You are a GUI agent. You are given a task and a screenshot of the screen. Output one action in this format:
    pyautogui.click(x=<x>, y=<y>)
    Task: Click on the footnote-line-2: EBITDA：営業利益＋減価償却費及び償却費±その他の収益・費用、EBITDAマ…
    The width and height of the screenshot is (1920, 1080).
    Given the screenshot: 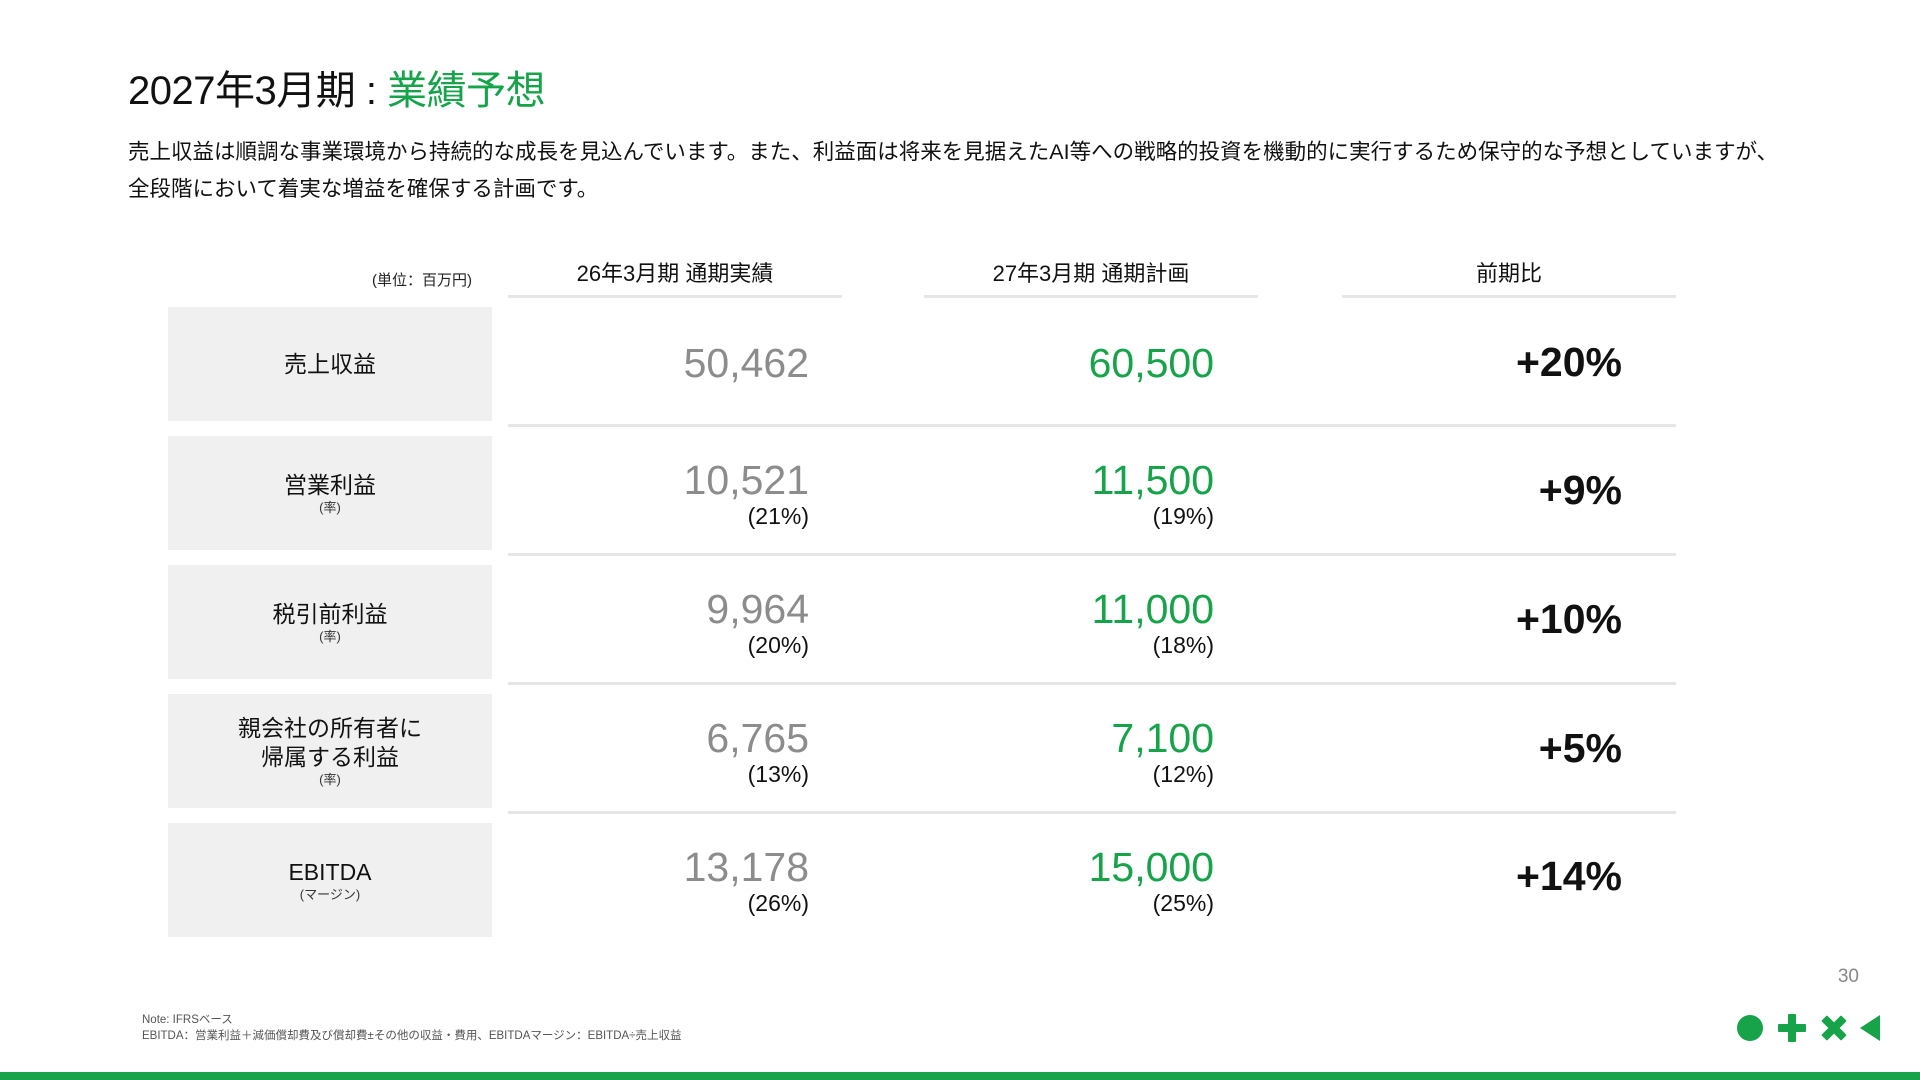 What is the action you would take?
    pyautogui.click(x=412, y=1036)
    